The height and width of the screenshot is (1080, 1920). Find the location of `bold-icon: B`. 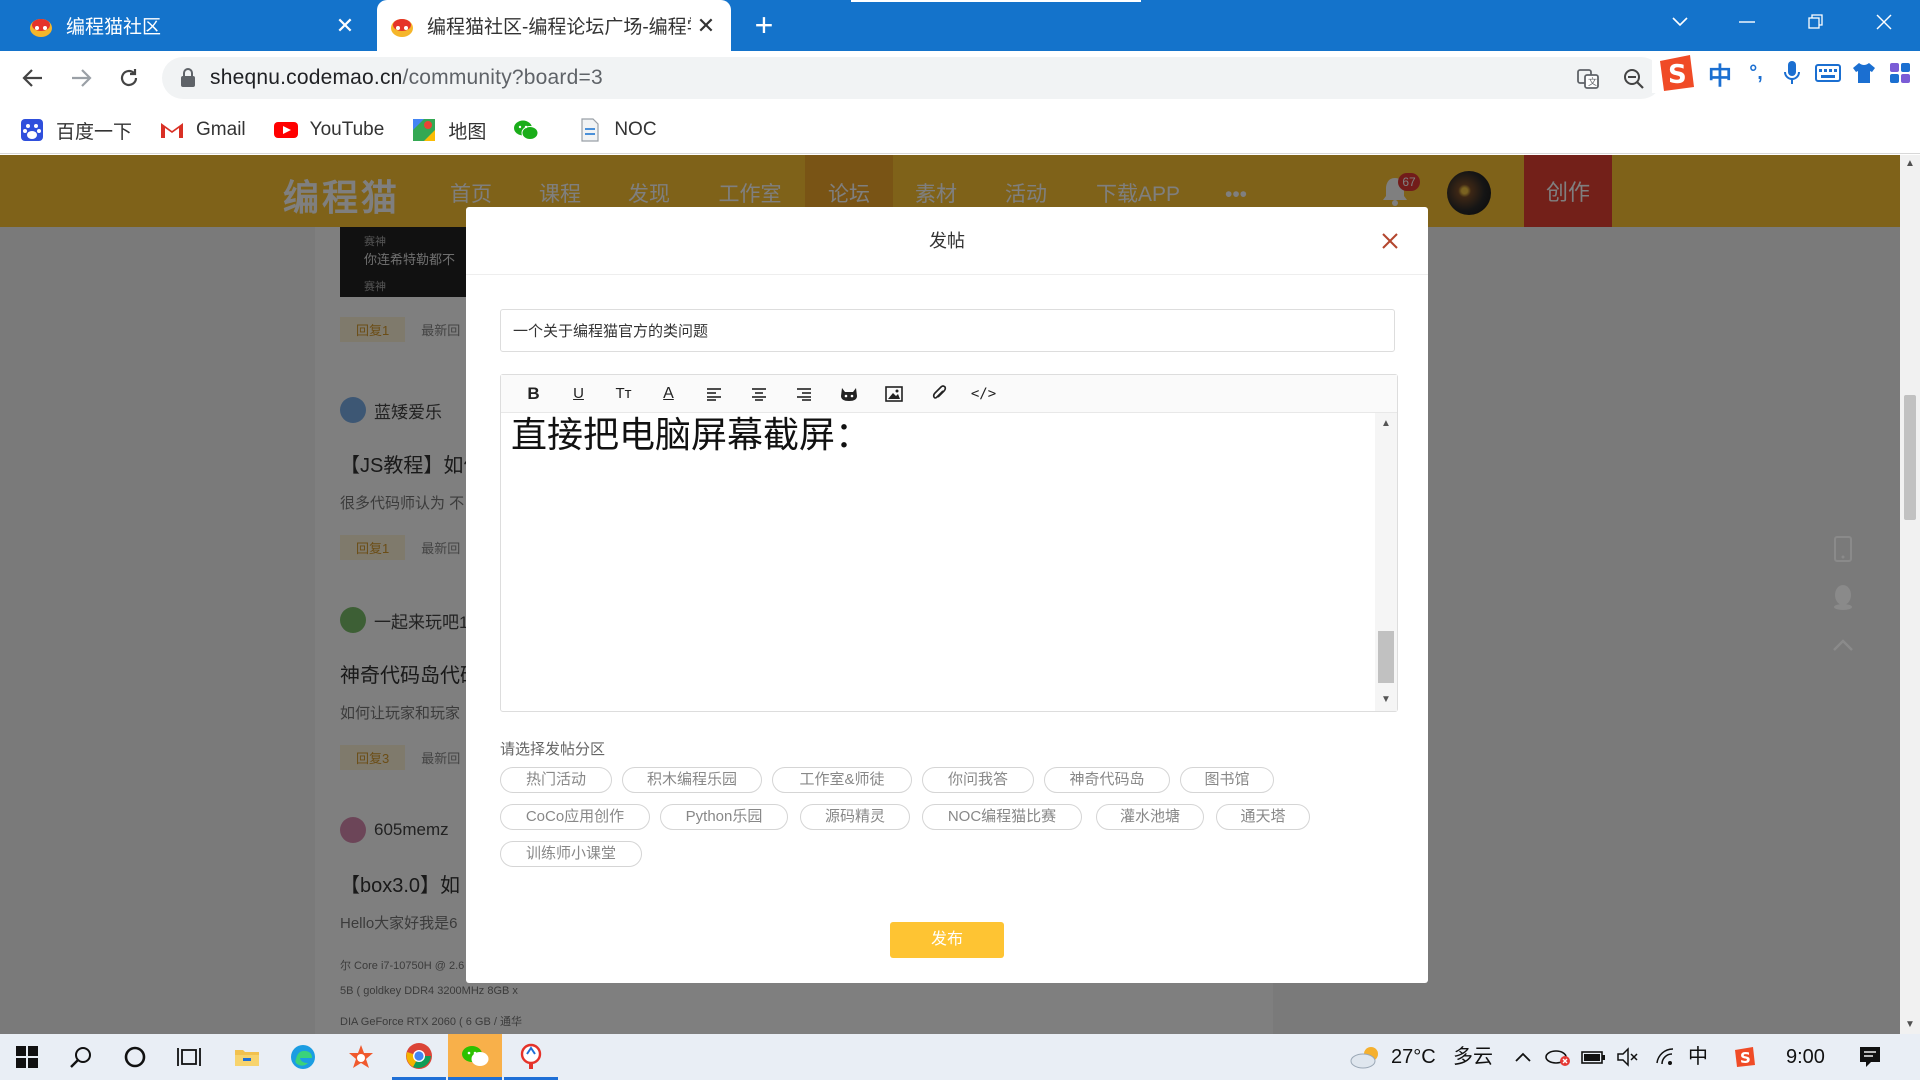

bold-icon: B is located at coordinates (533, 394).